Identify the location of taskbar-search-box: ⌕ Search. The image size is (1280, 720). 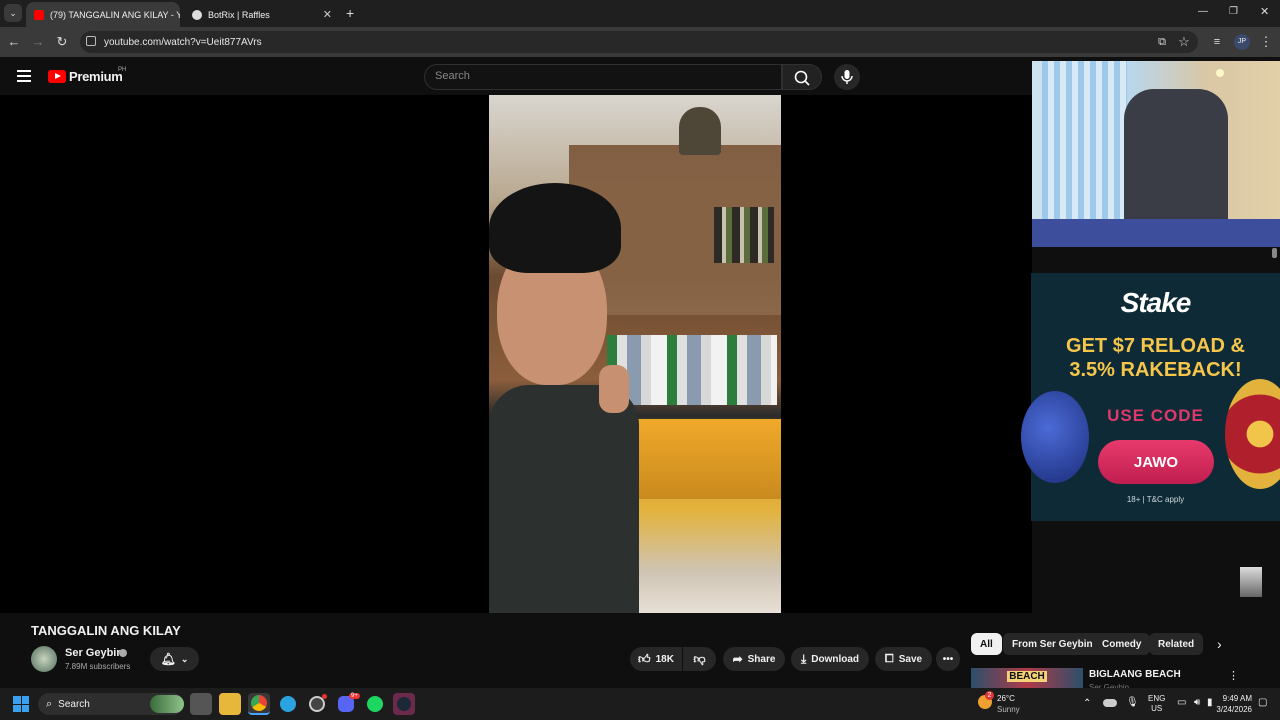
(111, 704).